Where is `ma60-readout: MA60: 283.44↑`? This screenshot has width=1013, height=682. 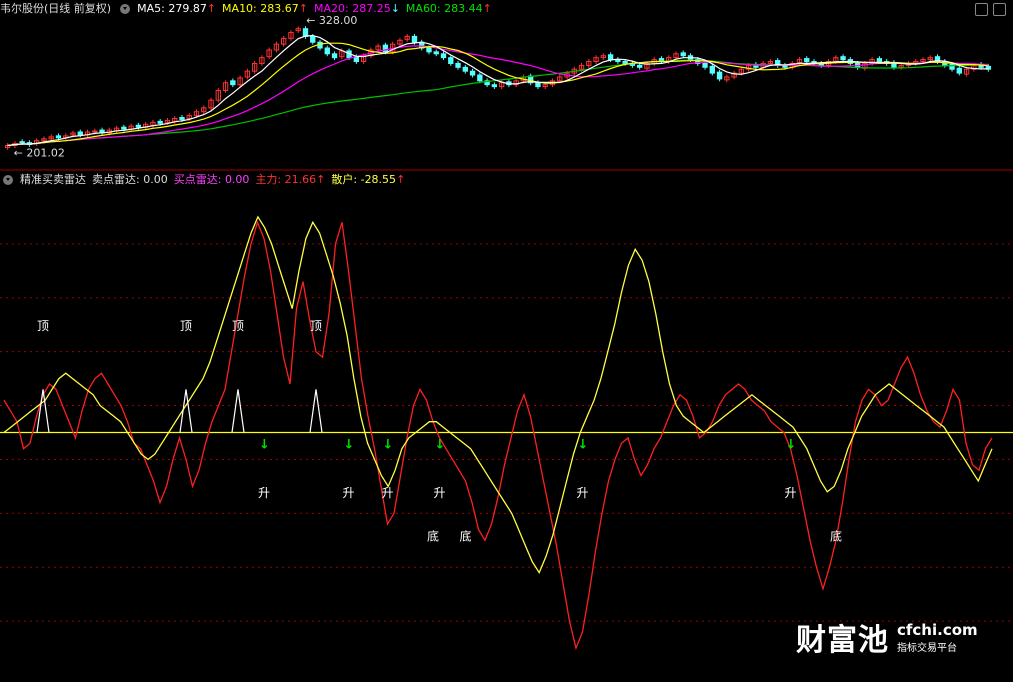 ma60-readout: MA60: 283.44↑ is located at coordinates (448, 8).